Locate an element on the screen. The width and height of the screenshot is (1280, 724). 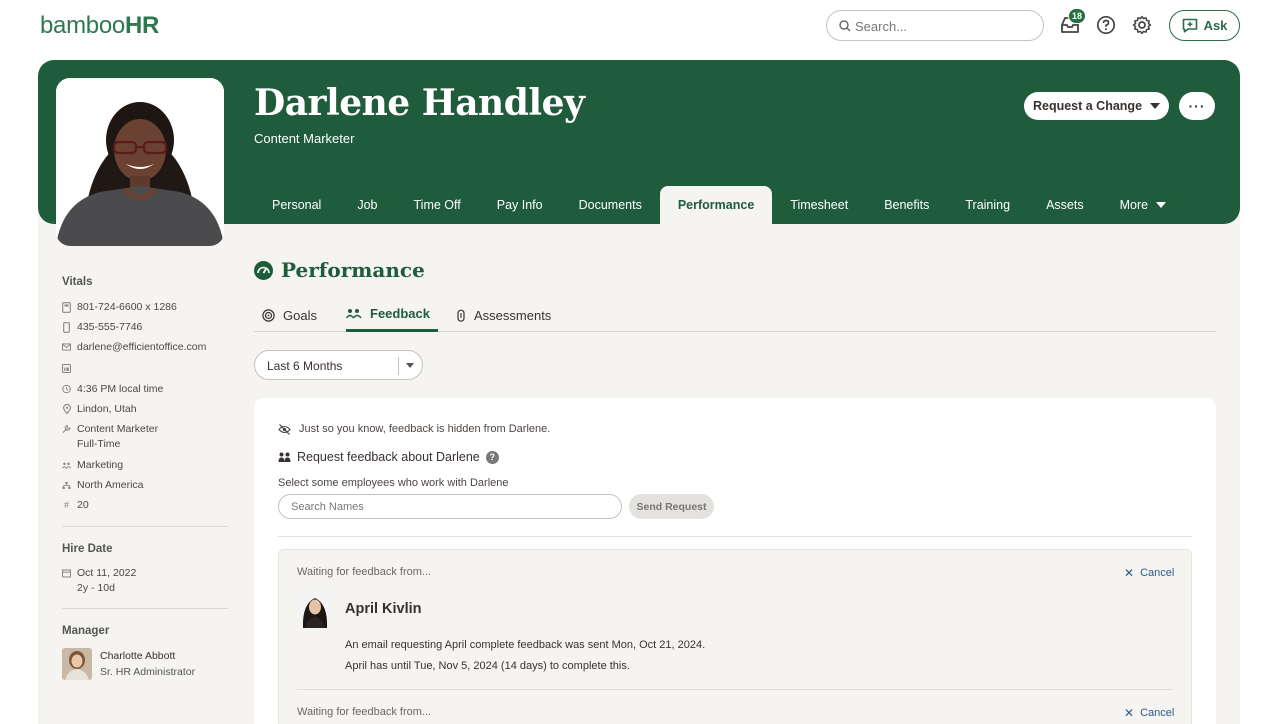
settings-button is located at coordinates (1142, 25).